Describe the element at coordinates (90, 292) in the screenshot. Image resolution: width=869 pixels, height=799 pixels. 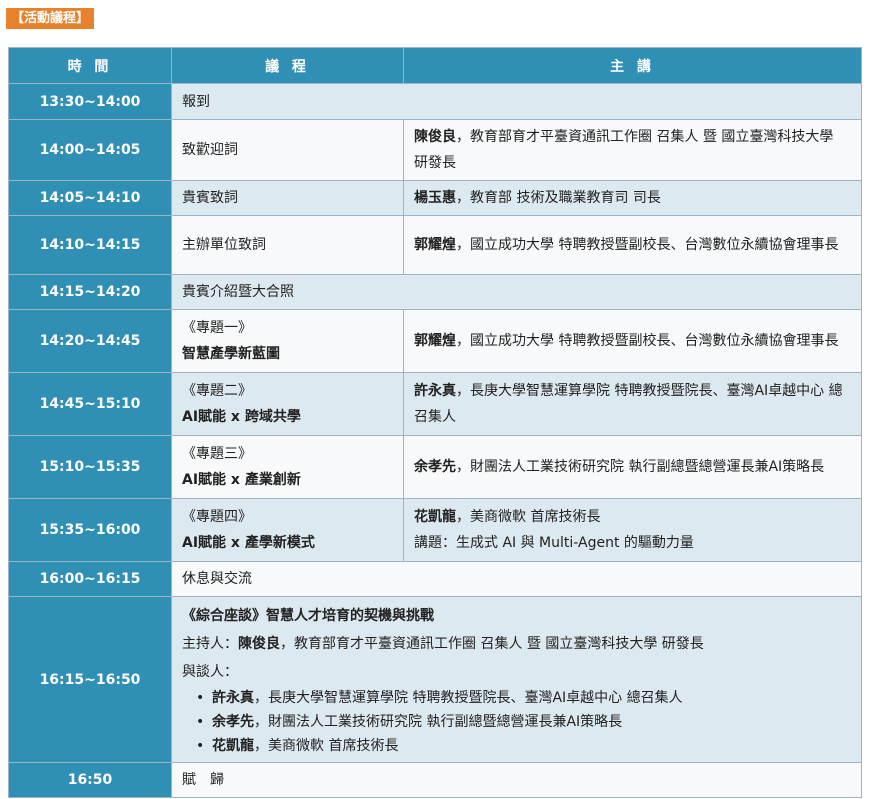
I see `time-cell: 14:15~14:20` at that location.